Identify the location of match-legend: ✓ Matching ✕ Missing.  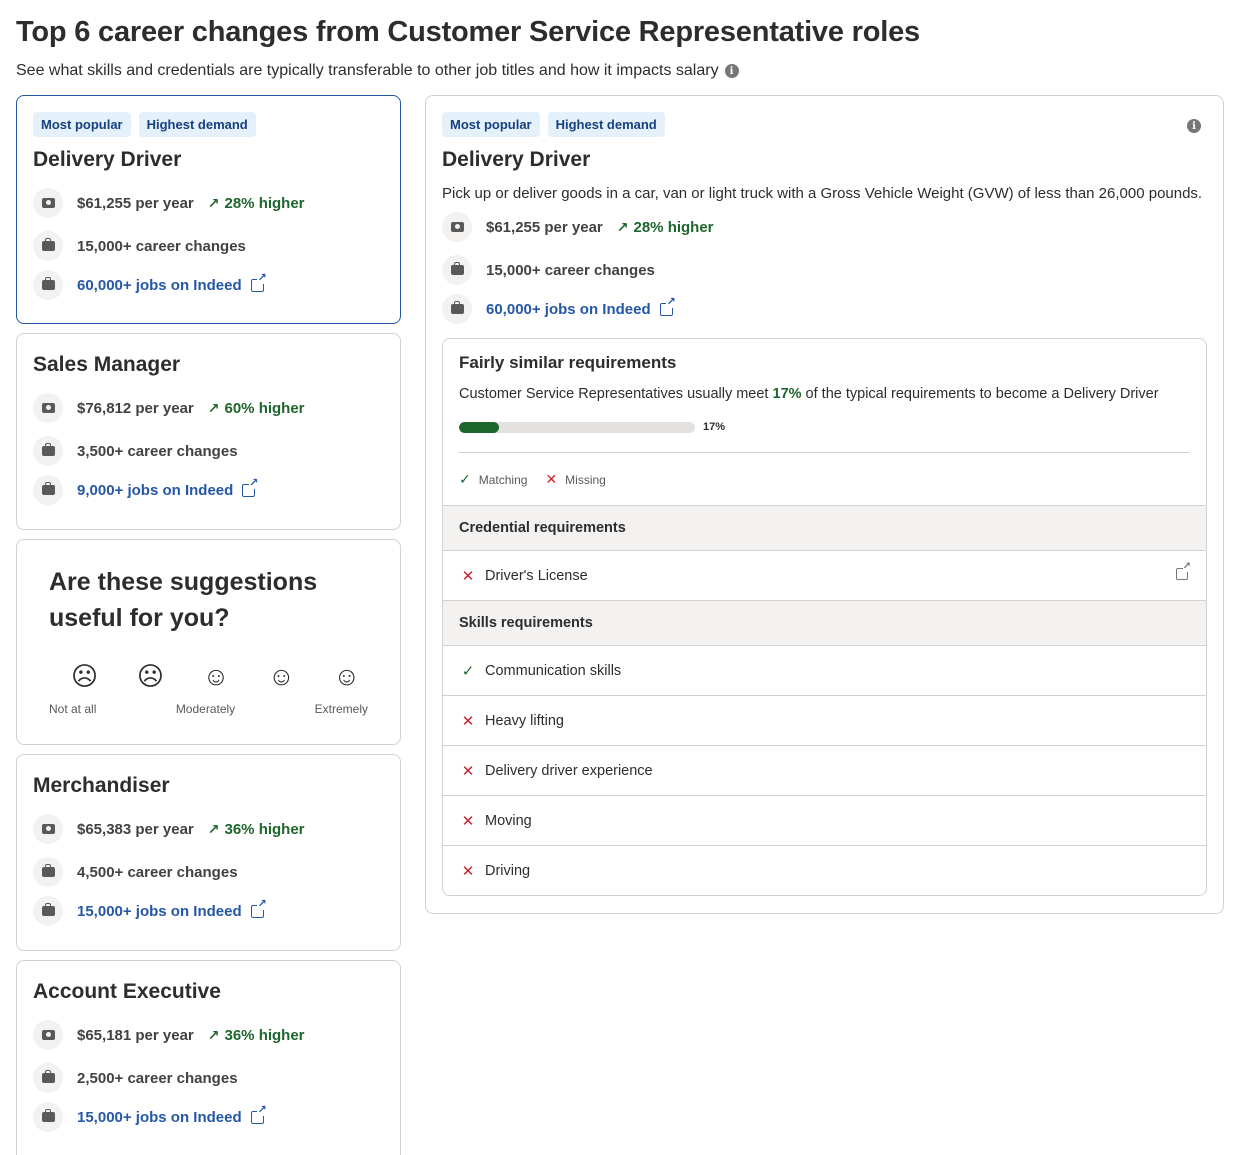
(824, 479).